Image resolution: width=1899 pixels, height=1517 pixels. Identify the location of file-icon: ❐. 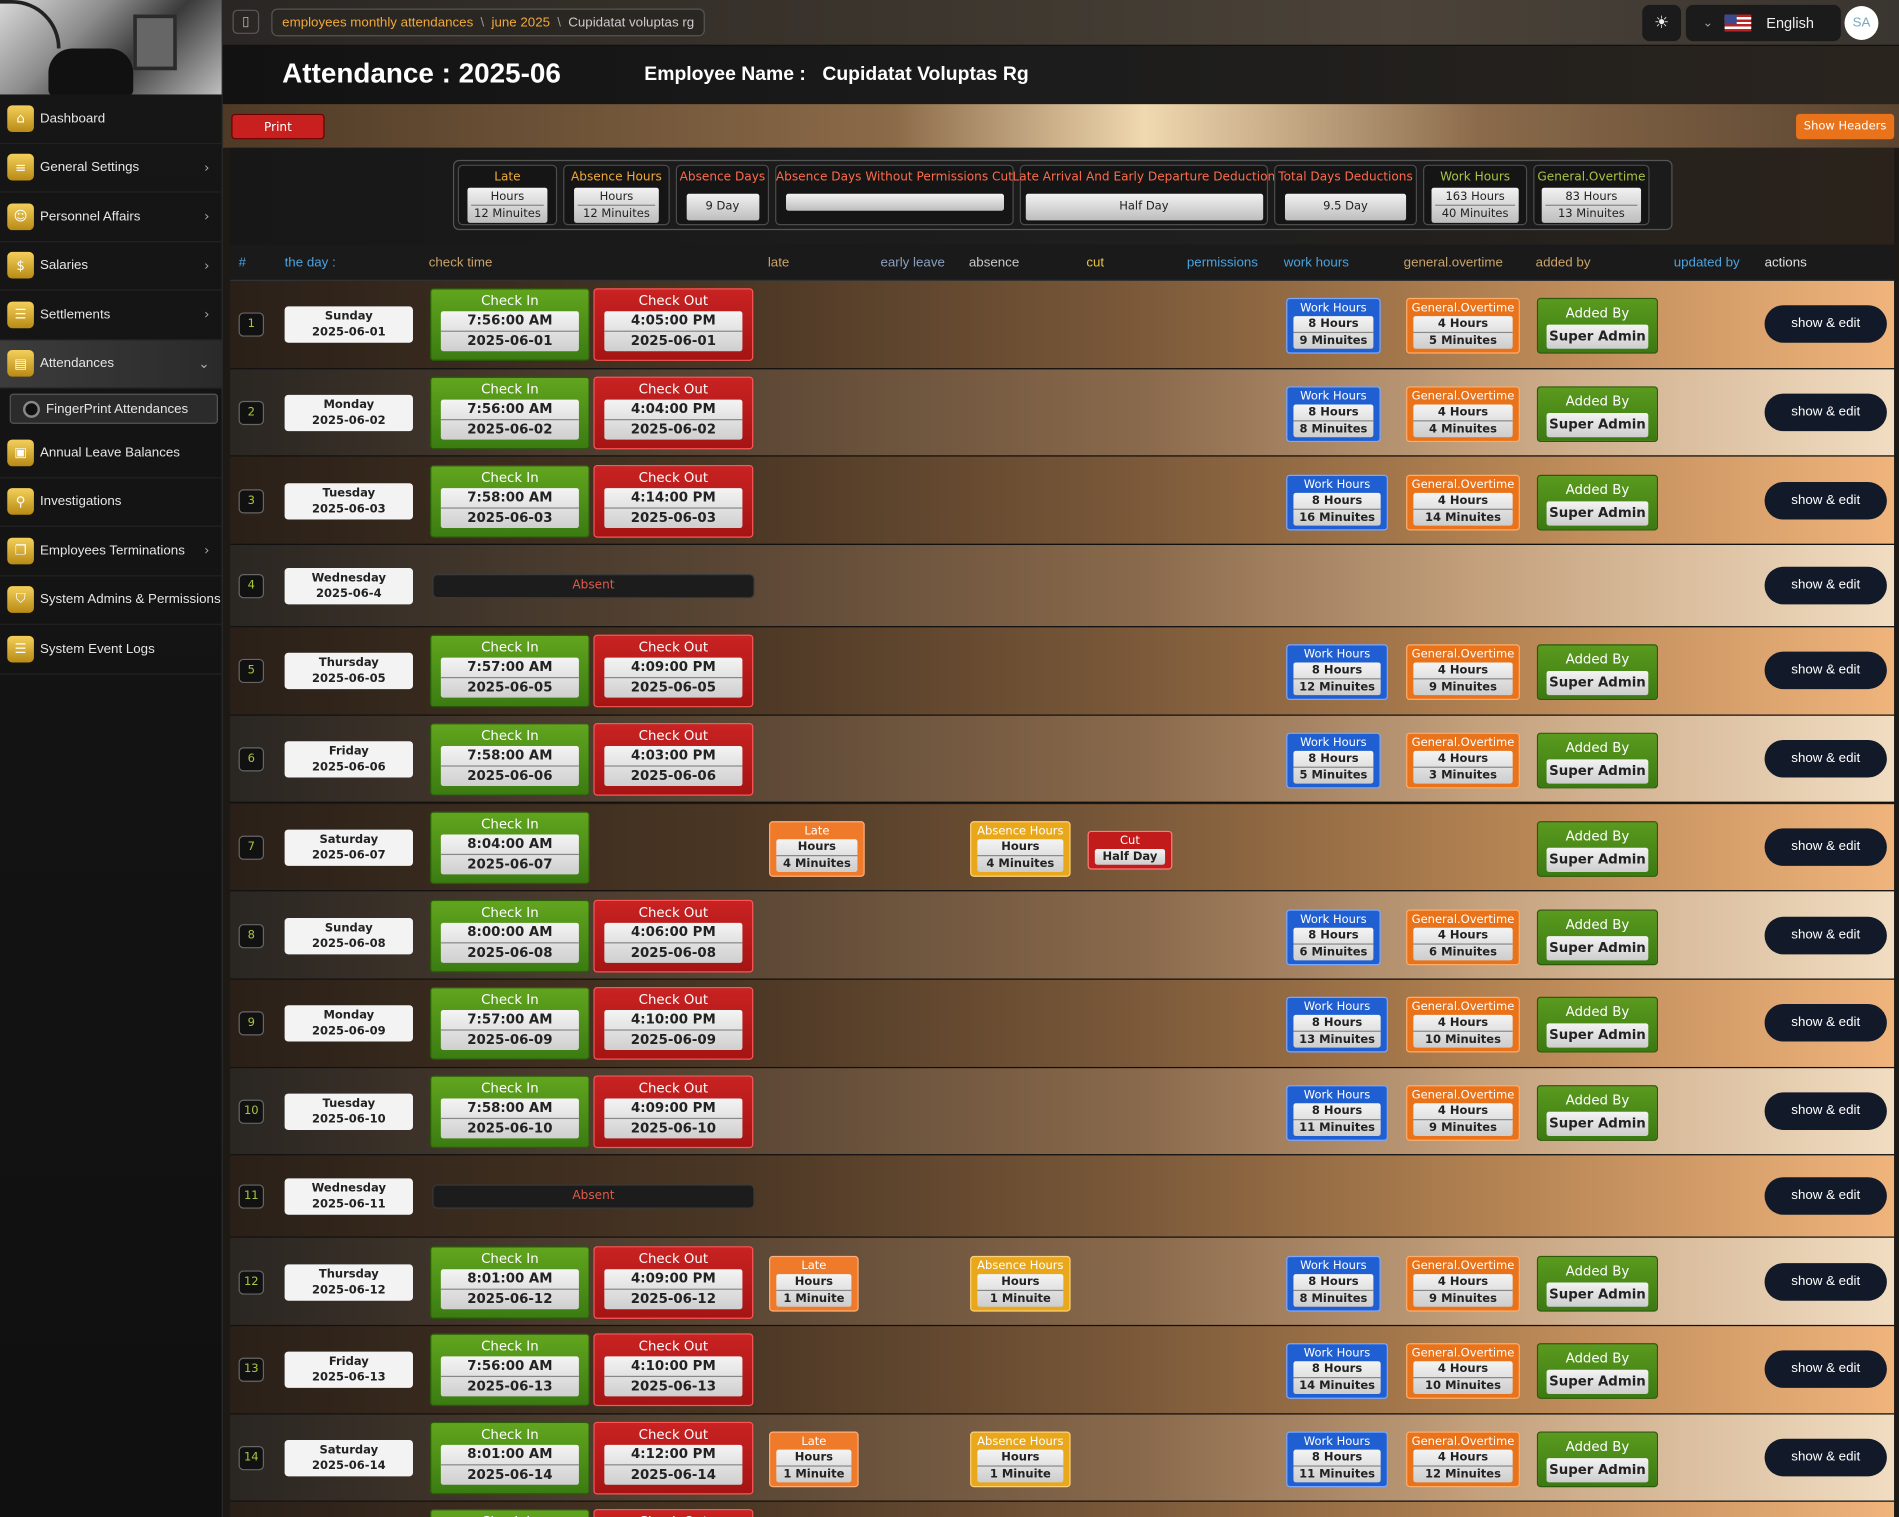
(20, 551).